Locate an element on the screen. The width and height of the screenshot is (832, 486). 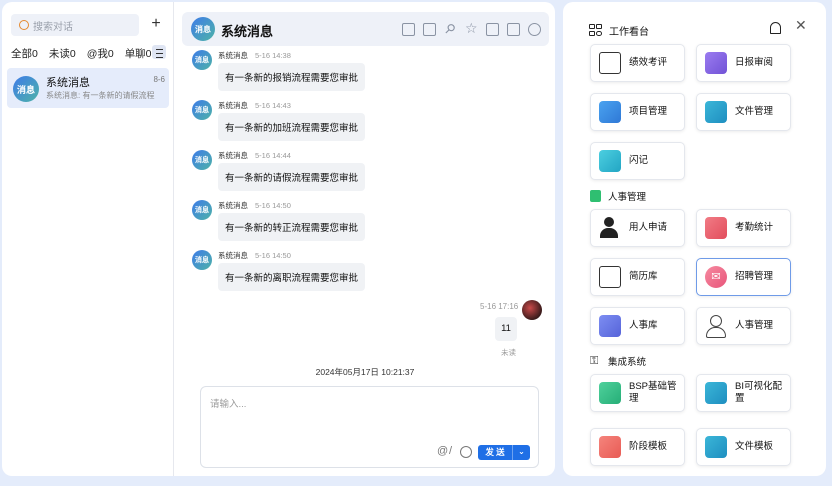
app-card-stage-template: 阶段模板 is located at coordinates (637, 447).